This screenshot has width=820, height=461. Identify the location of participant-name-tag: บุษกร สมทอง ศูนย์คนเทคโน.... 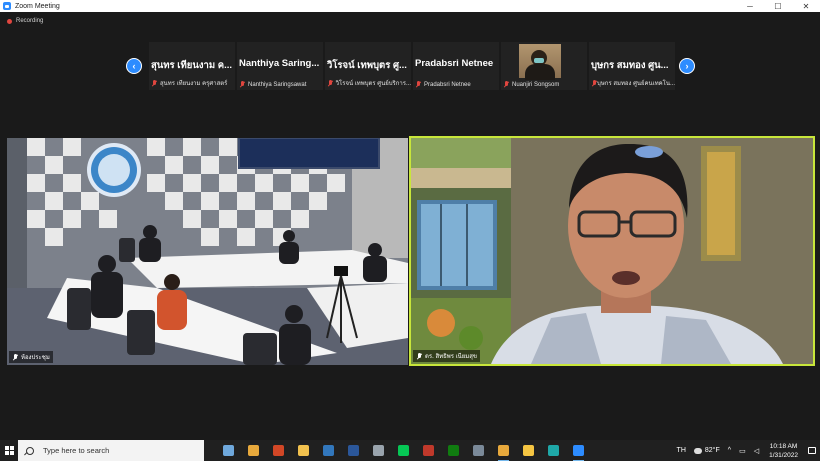
(633, 83).